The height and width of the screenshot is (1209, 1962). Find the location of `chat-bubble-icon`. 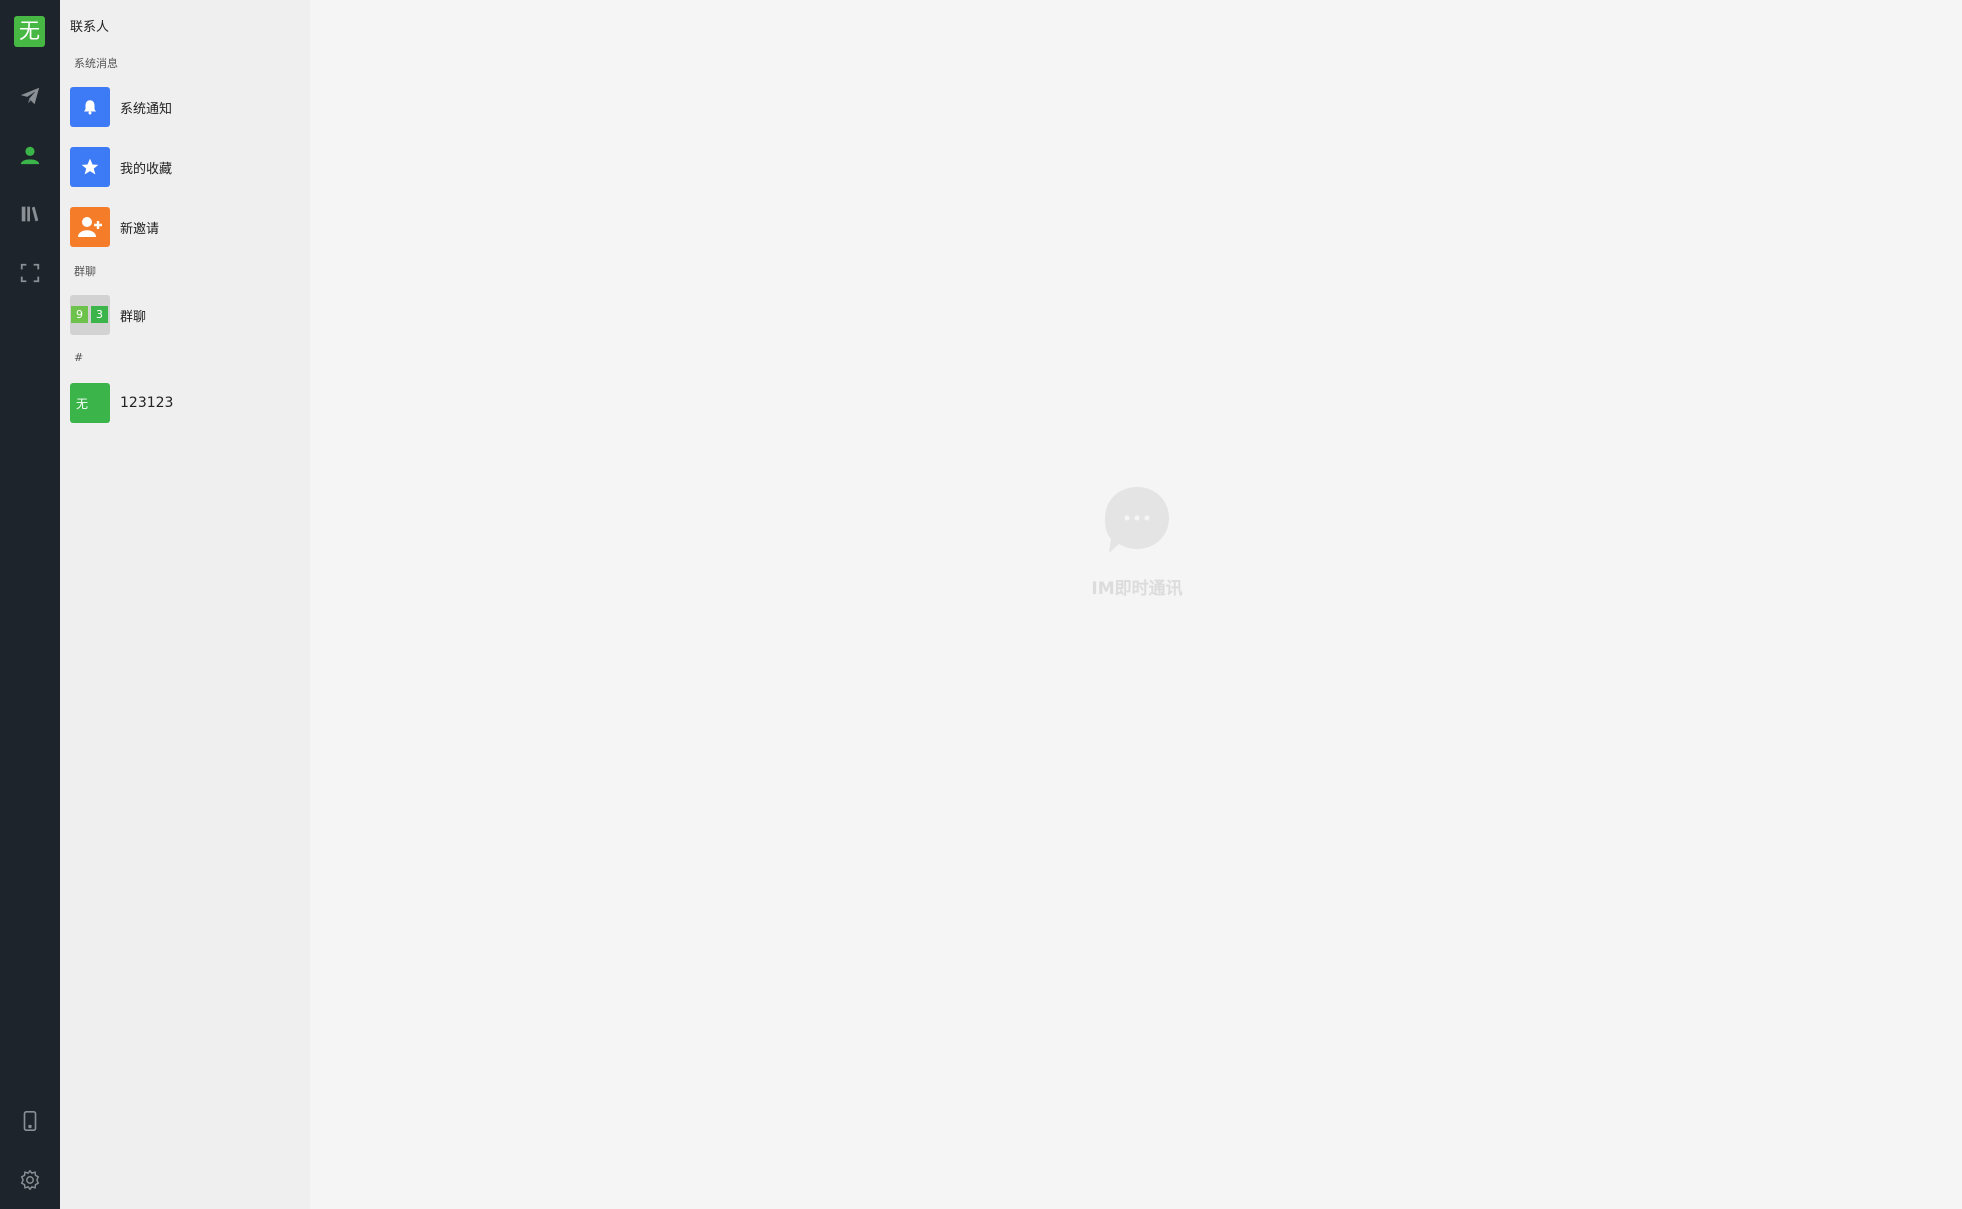

chat-bubble-icon is located at coordinates (1137, 520).